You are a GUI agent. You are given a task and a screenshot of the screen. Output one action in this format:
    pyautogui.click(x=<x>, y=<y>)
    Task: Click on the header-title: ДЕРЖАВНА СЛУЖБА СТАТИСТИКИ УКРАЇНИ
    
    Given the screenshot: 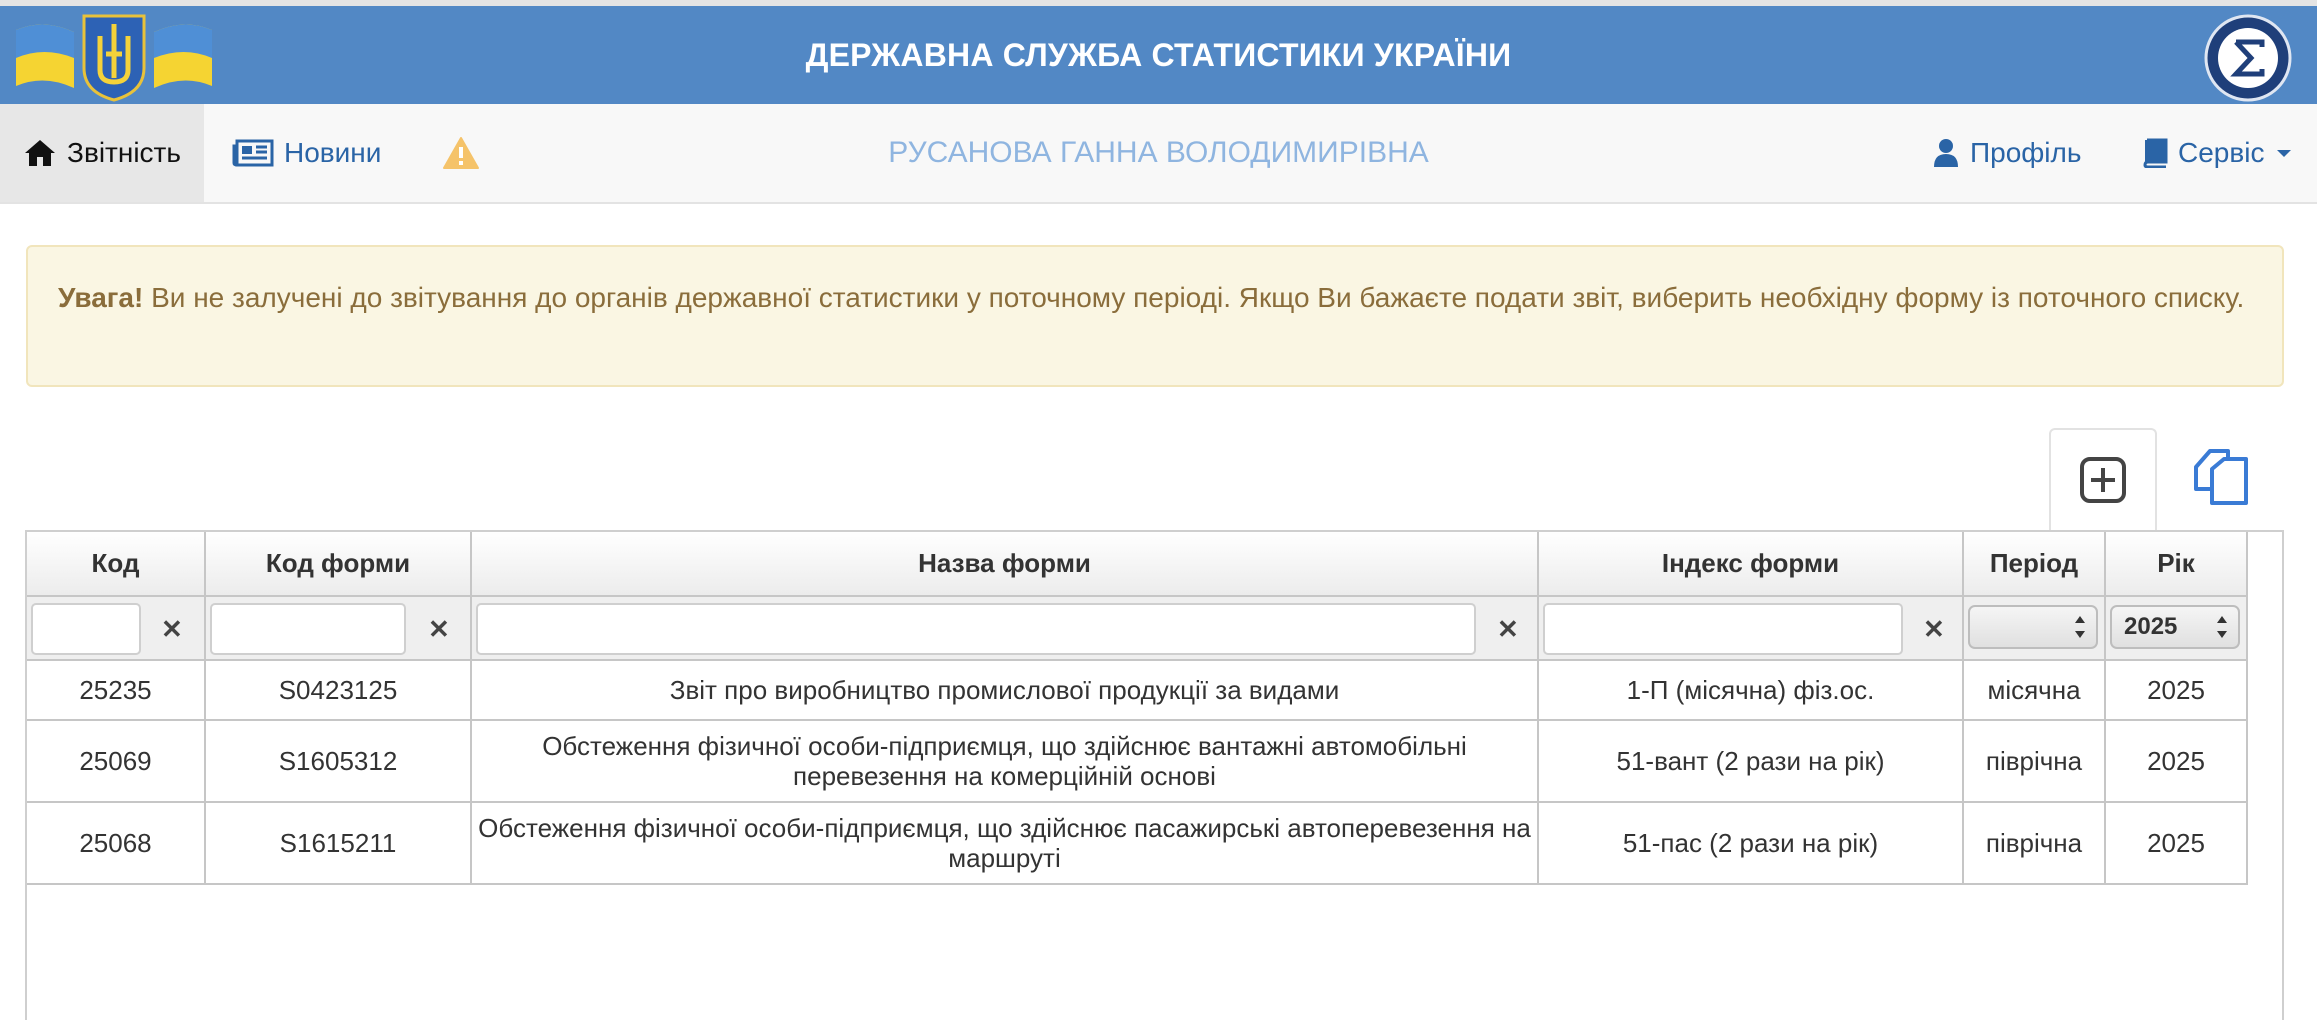 What is the action you would take?
    pyautogui.click(x=1158, y=54)
    